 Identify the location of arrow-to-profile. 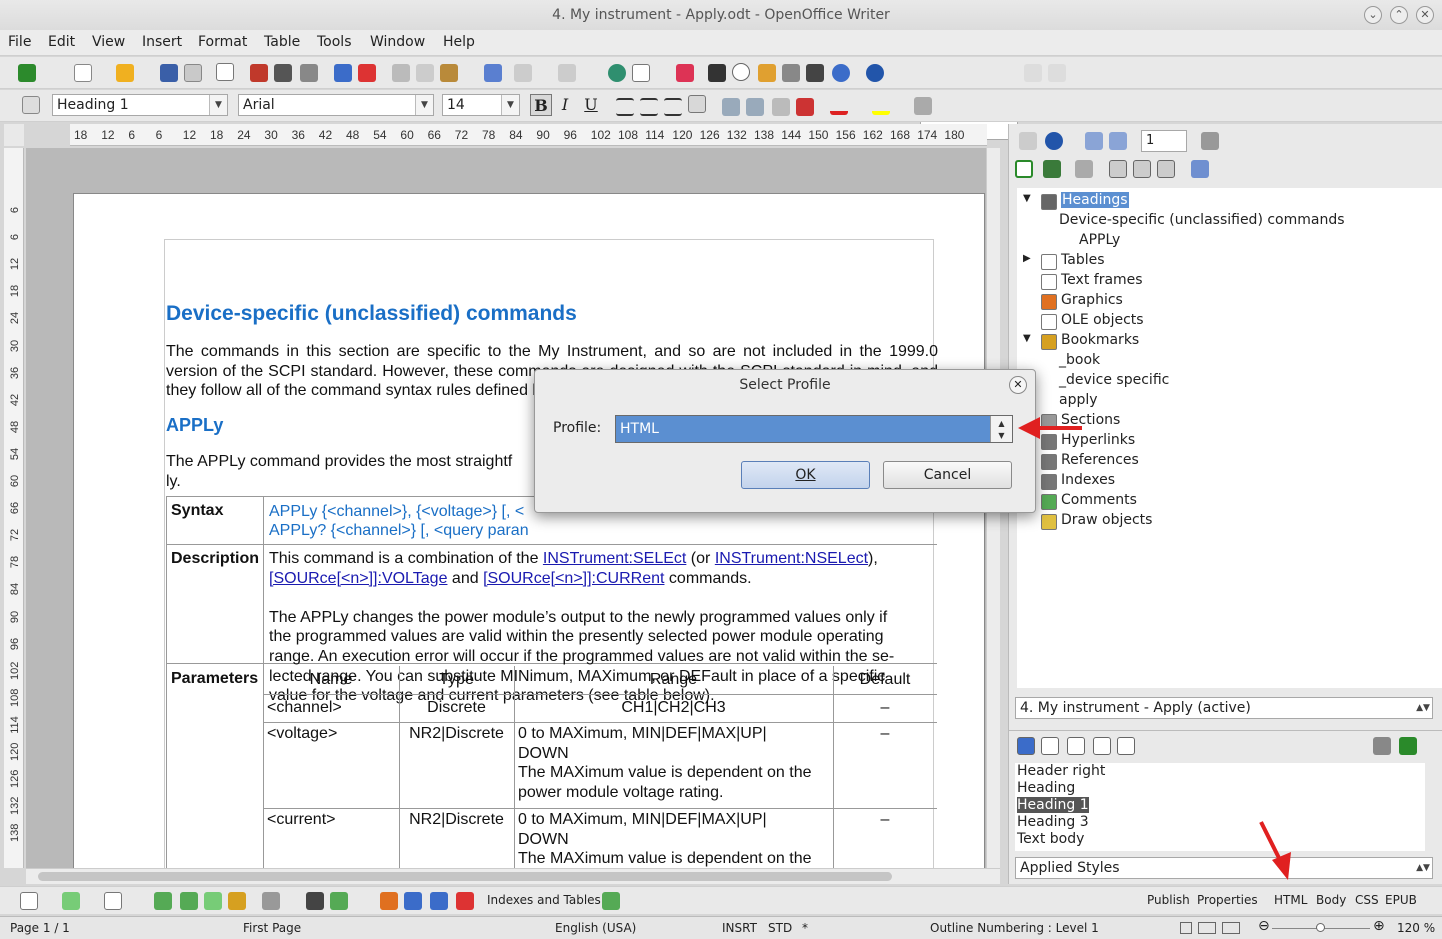
(1050, 428).